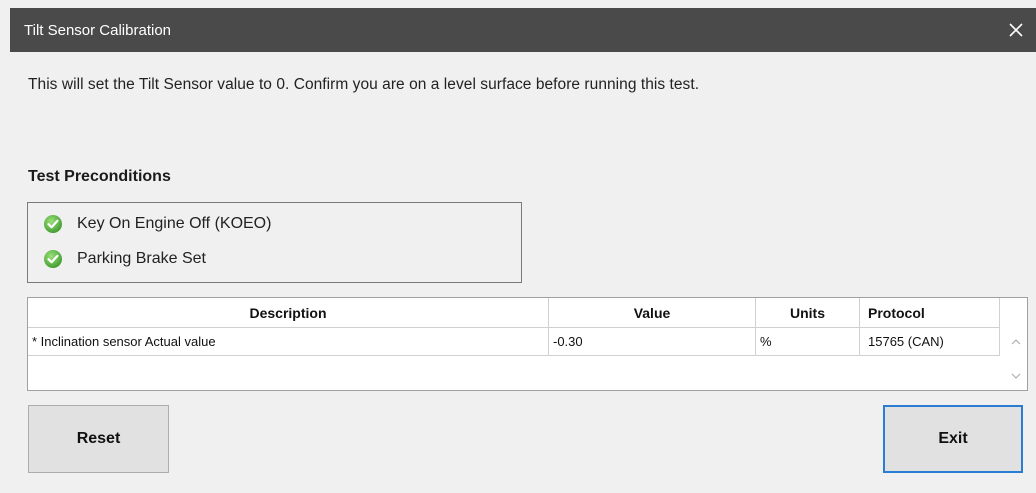  What do you see at coordinates (141, 258) in the screenshot?
I see `precondition-label: Parking Brake Set` at bounding box center [141, 258].